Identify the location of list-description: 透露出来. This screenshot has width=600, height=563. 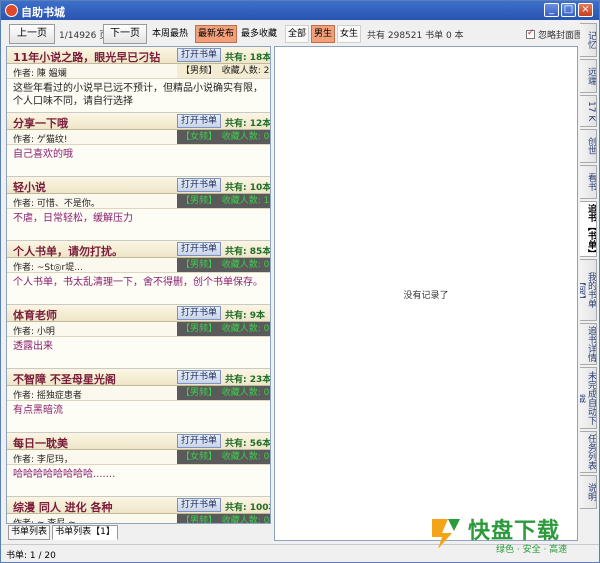
(33, 346).